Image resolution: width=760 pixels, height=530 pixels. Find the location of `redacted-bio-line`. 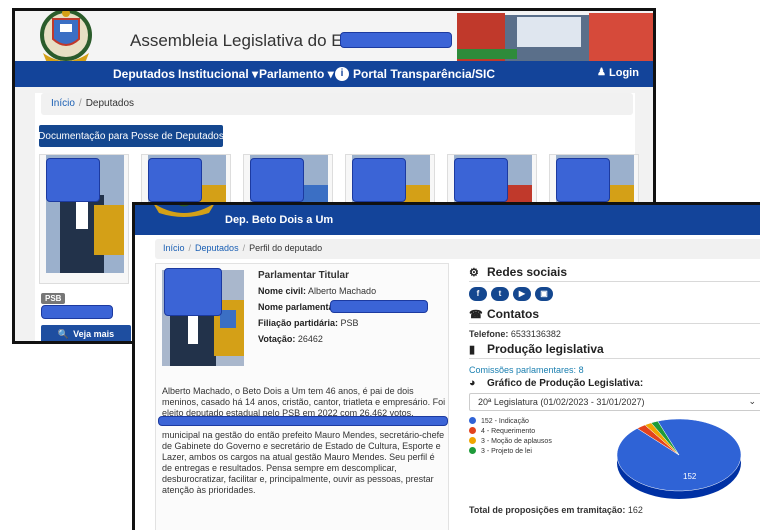

redacted-bio-line is located at coordinates (303, 421).